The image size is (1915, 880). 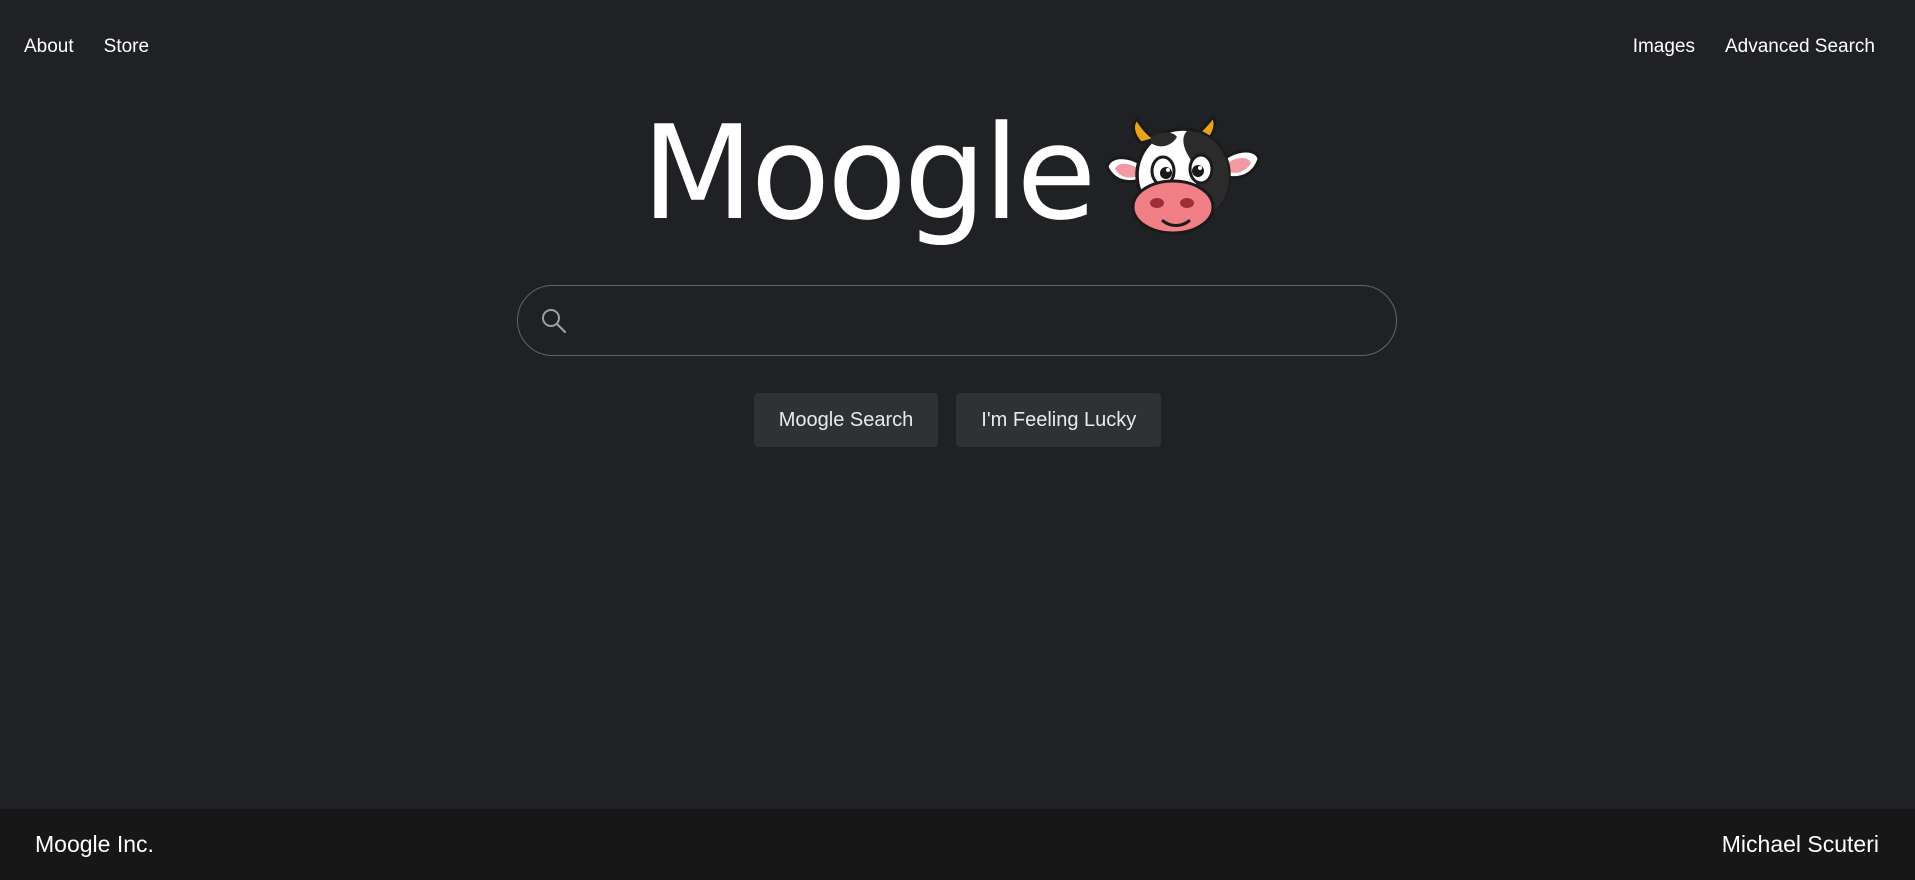 What do you see at coordinates (957, 844) in the screenshot?
I see `footer: Moogle Inc. Michael Scuteri` at bounding box center [957, 844].